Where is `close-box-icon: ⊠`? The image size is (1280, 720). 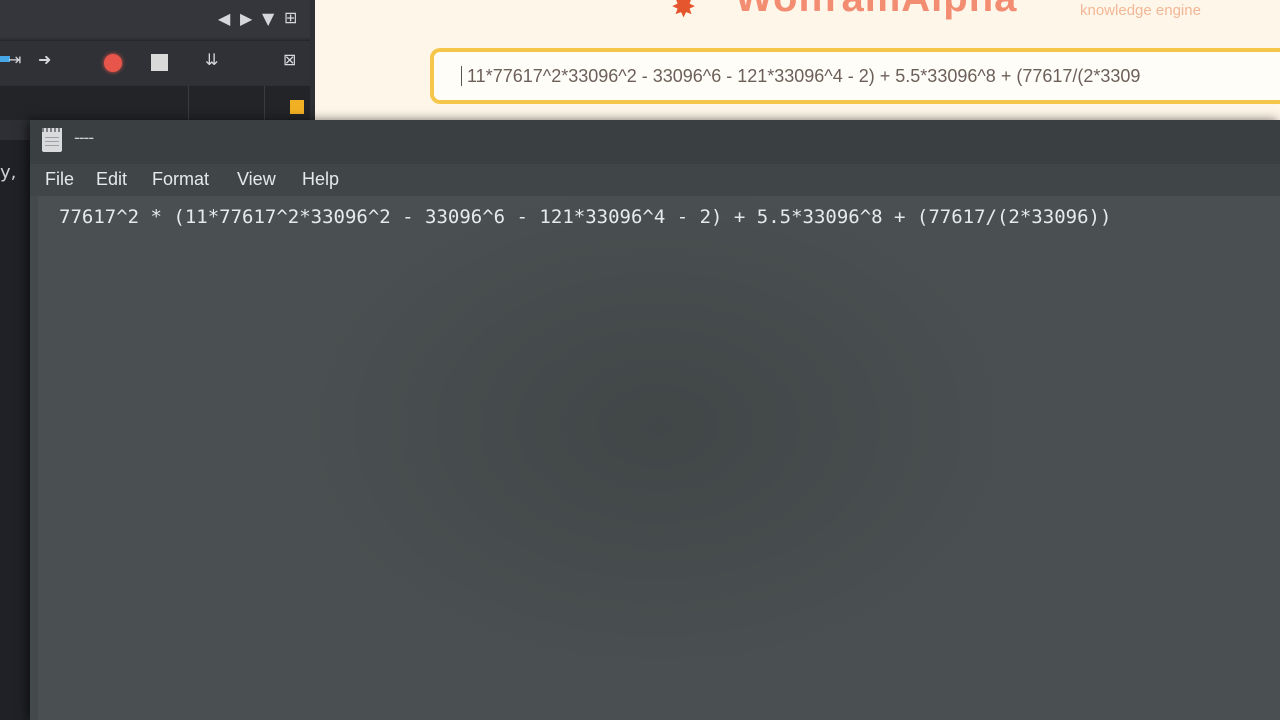
close-box-icon: ⊠ is located at coordinates (289, 60).